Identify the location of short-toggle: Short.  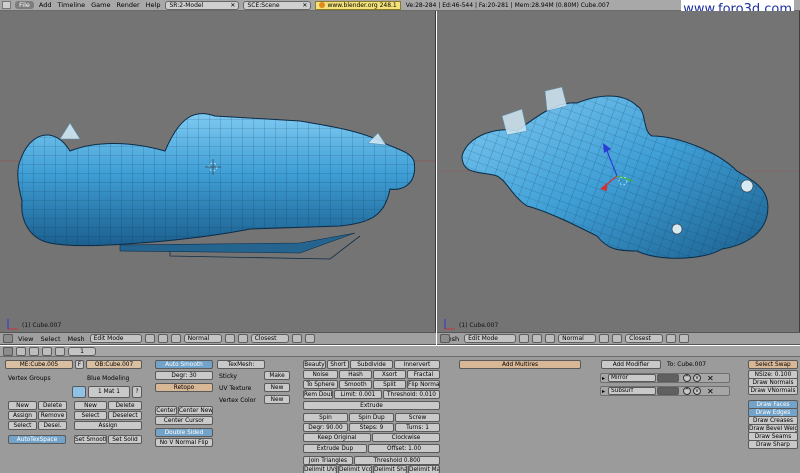
(338, 364).